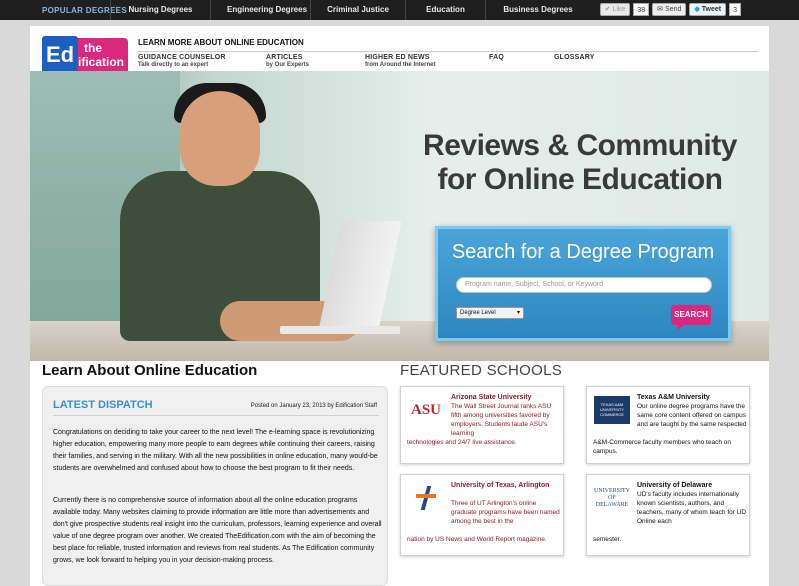 The image size is (799, 586). I want to click on hero-headline: Reviews & Community for Online Education, so click(580, 162).